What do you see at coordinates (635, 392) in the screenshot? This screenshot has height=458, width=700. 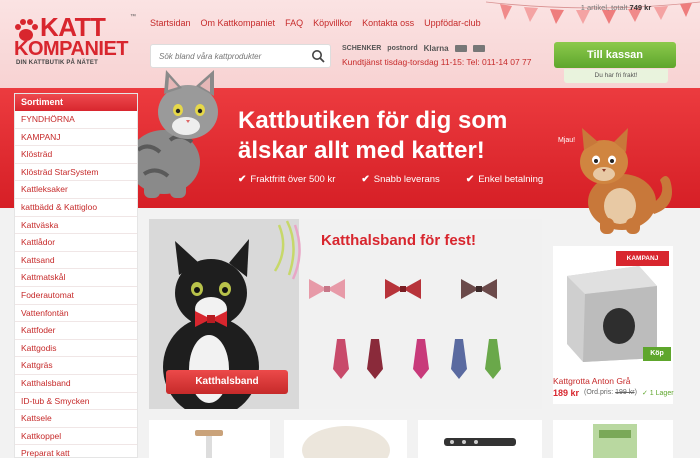 I see `original-price-suffix: )` at bounding box center [635, 392].